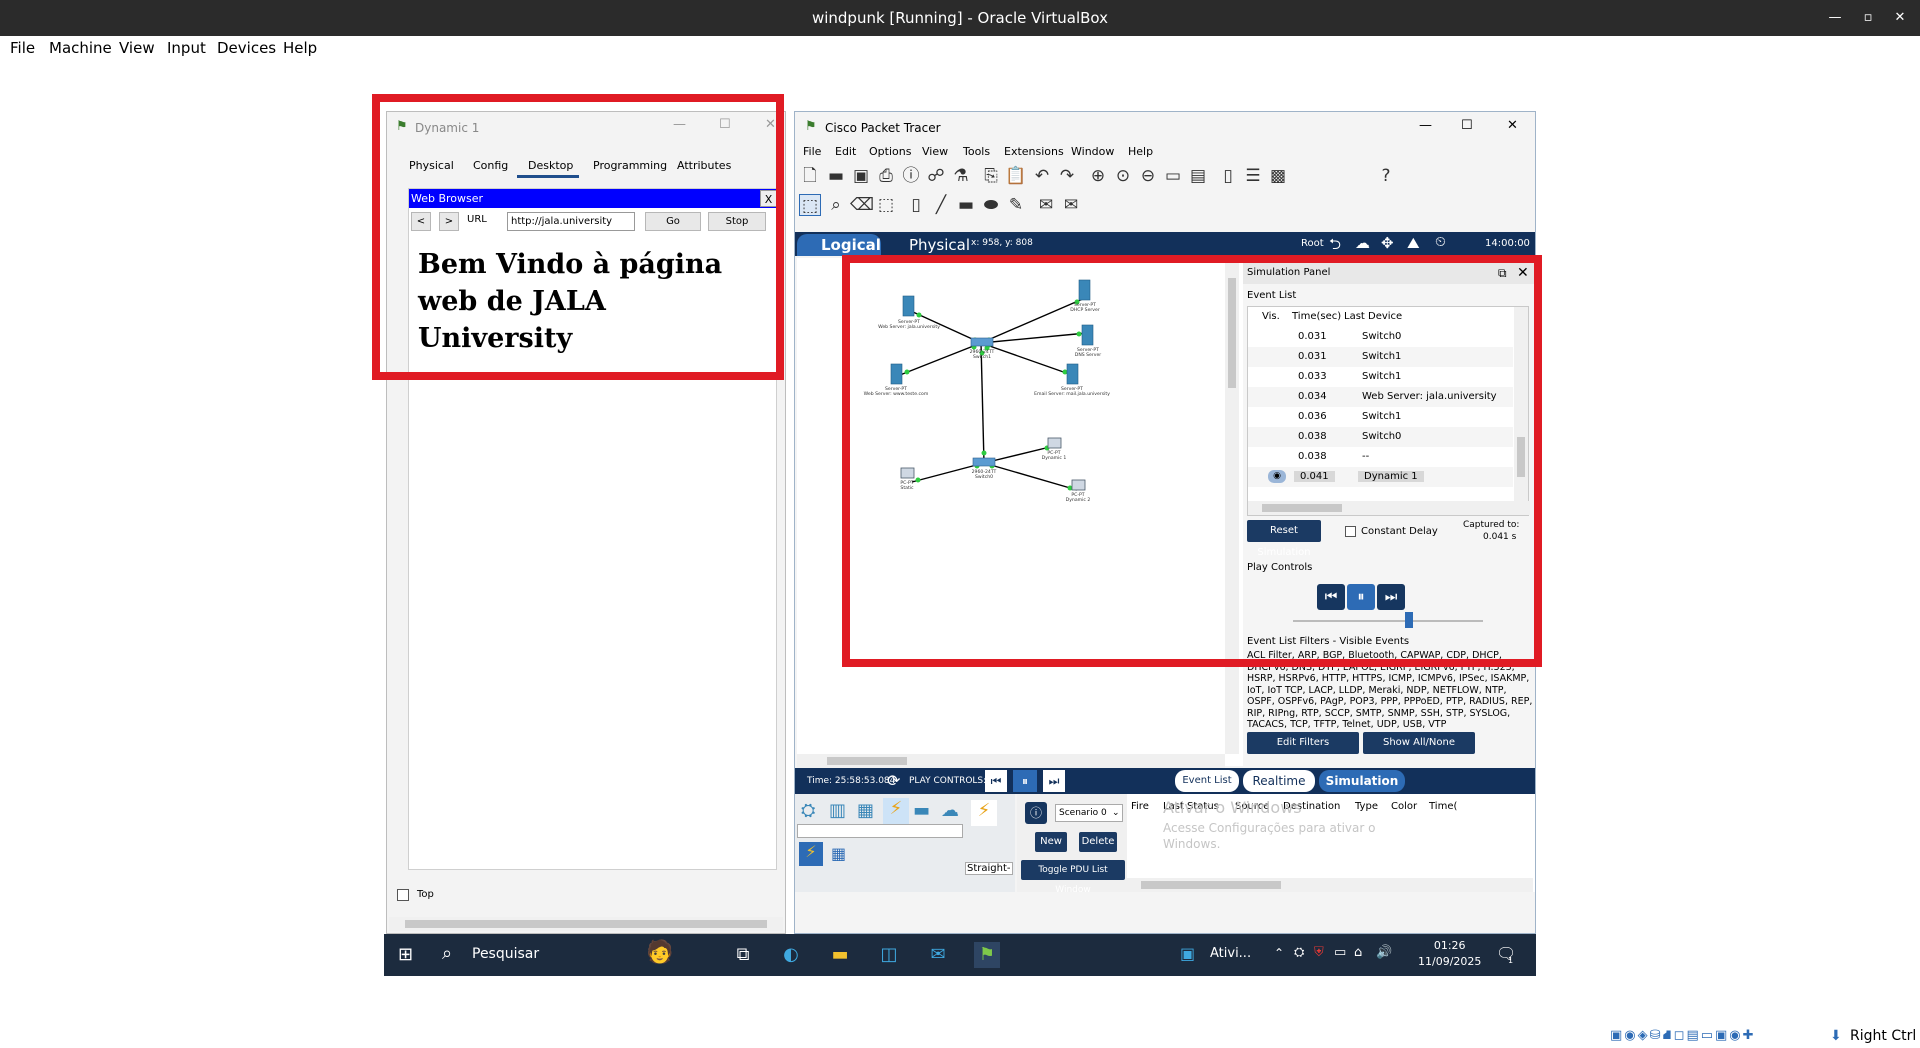 This screenshot has height=1048, width=1920. I want to click on column-header-time: Time(, so click(1443, 806).